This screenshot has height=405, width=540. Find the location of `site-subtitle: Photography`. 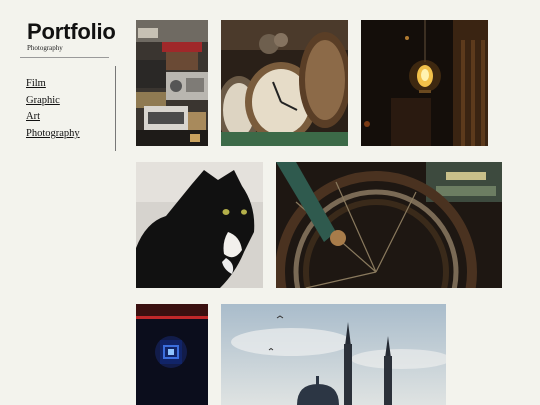

site-subtitle: Photography is located at coordinates (45, 48).